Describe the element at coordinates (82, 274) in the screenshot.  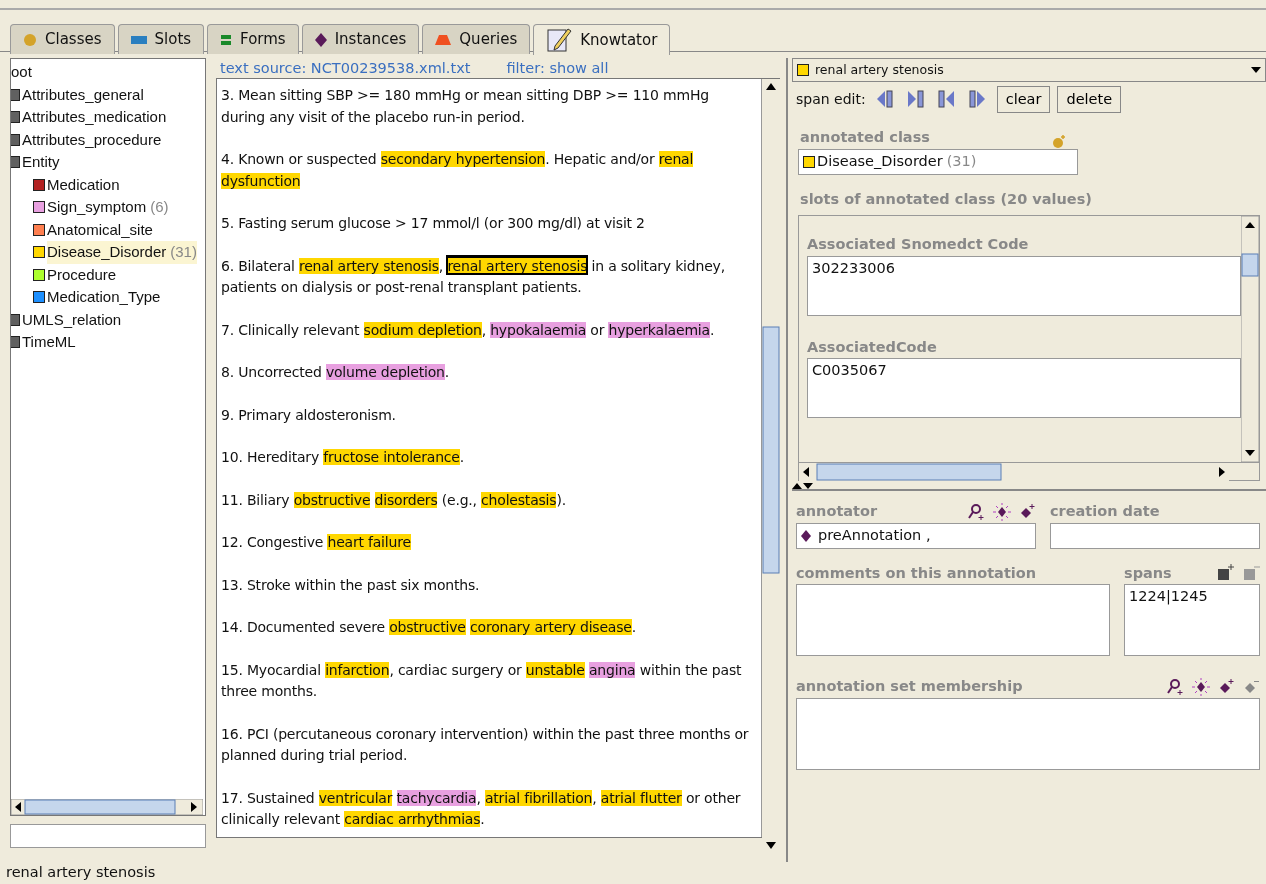
I see `tree-item: Procedure` at that location.